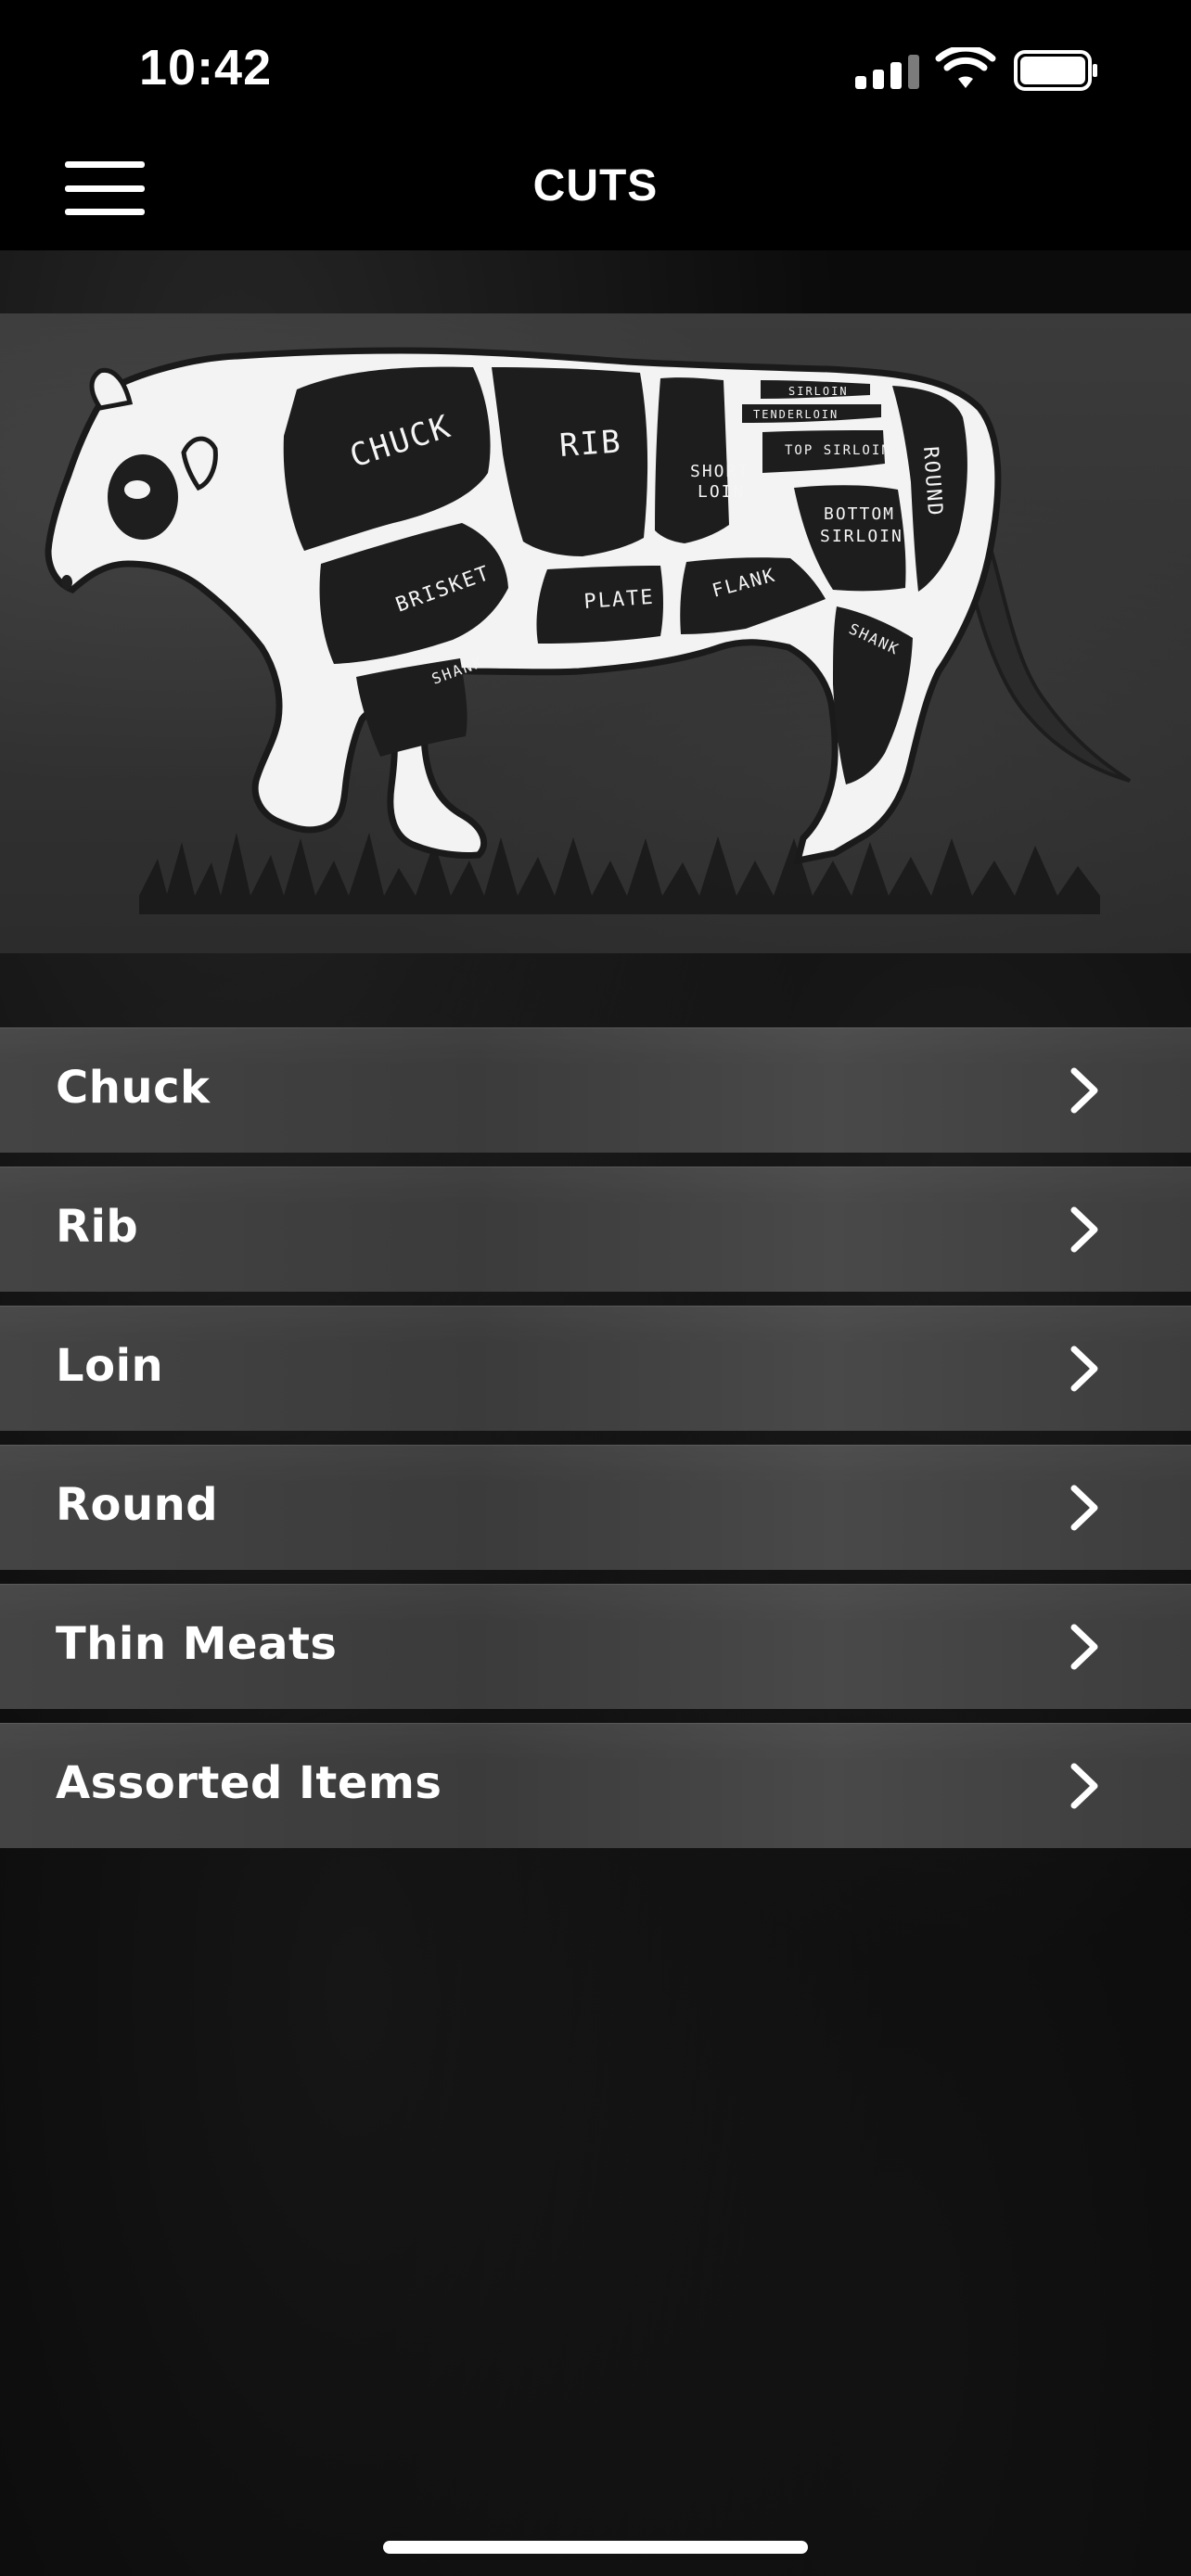  Describe the element at coordinates (887, 71) in the screenshot. I see `cellular-signal-icon` at that location.